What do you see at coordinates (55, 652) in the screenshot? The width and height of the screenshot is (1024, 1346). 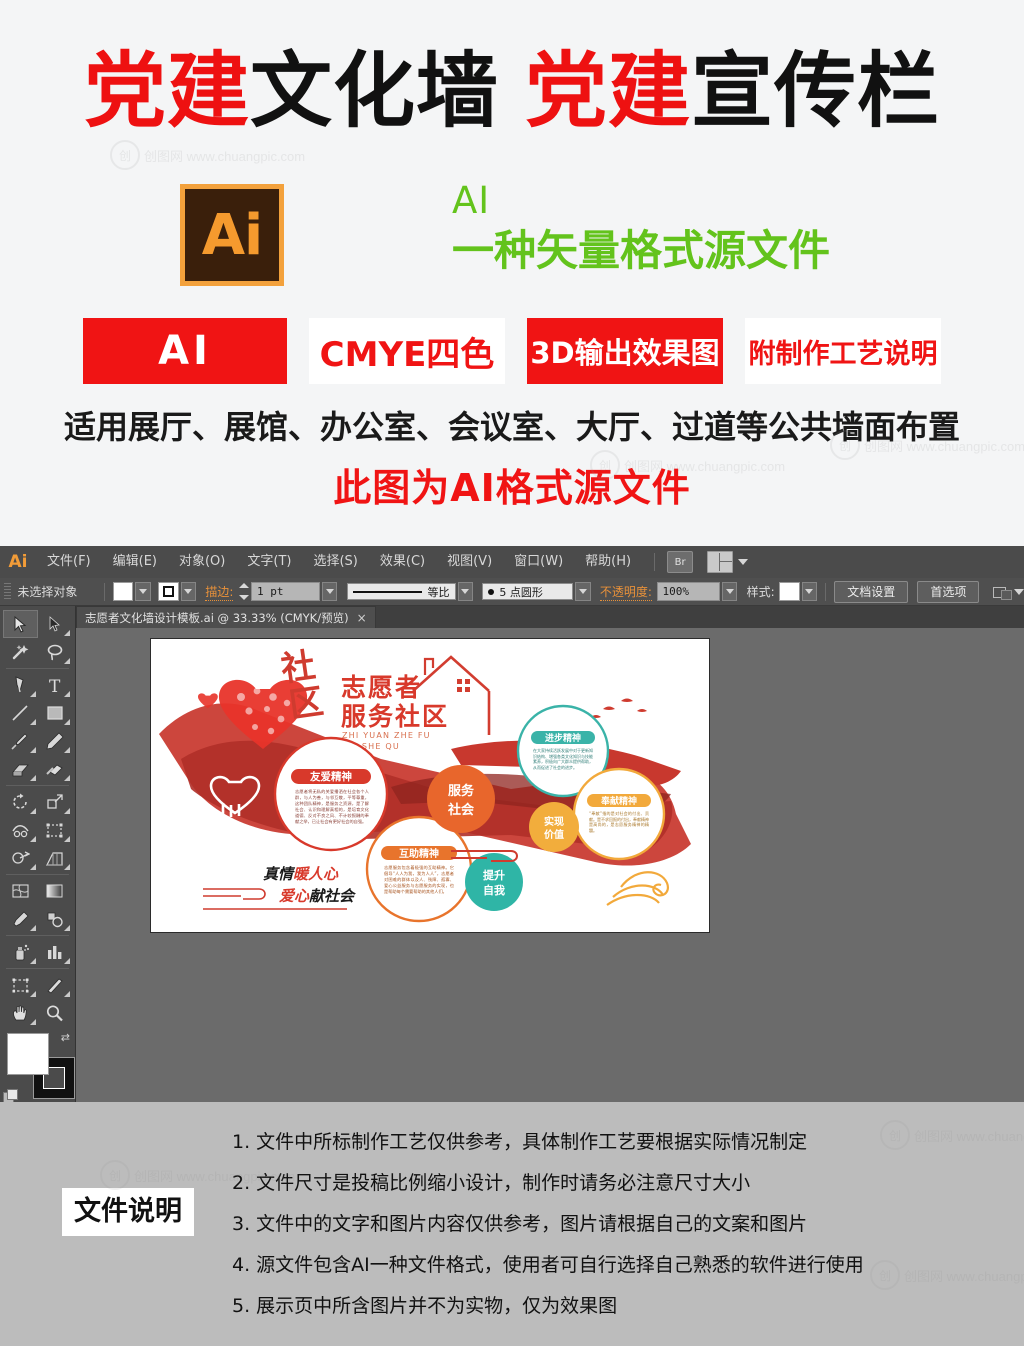 I see `lasso-tool` at bounding box center [55, 652].